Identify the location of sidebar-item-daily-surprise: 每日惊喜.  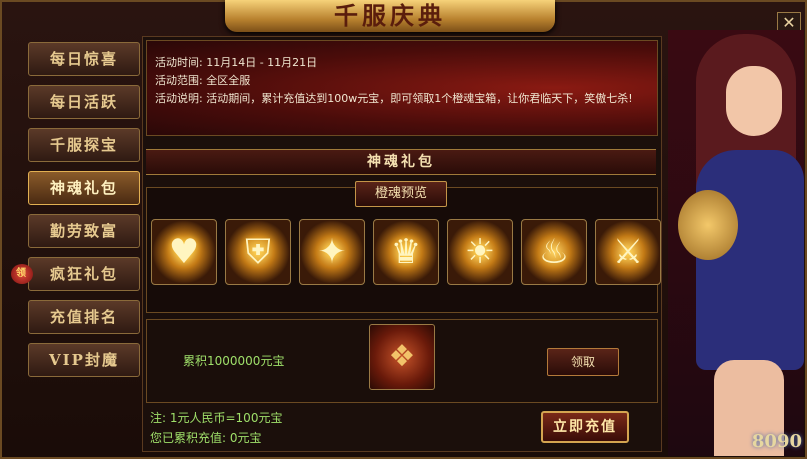
(84, 59).